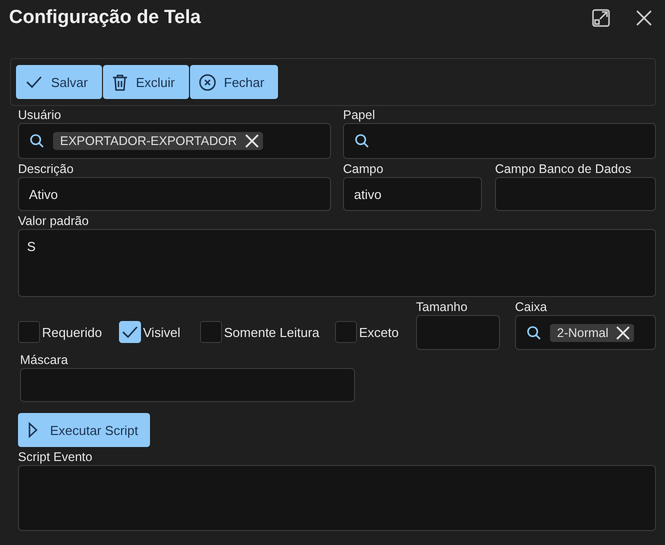 Image resolution: width=665 pixels, height=545 pixels. What do you see at coordinates (44, 360) in the screenshot?
I see `field-label: Máscara` at bounding box center [44, 360].